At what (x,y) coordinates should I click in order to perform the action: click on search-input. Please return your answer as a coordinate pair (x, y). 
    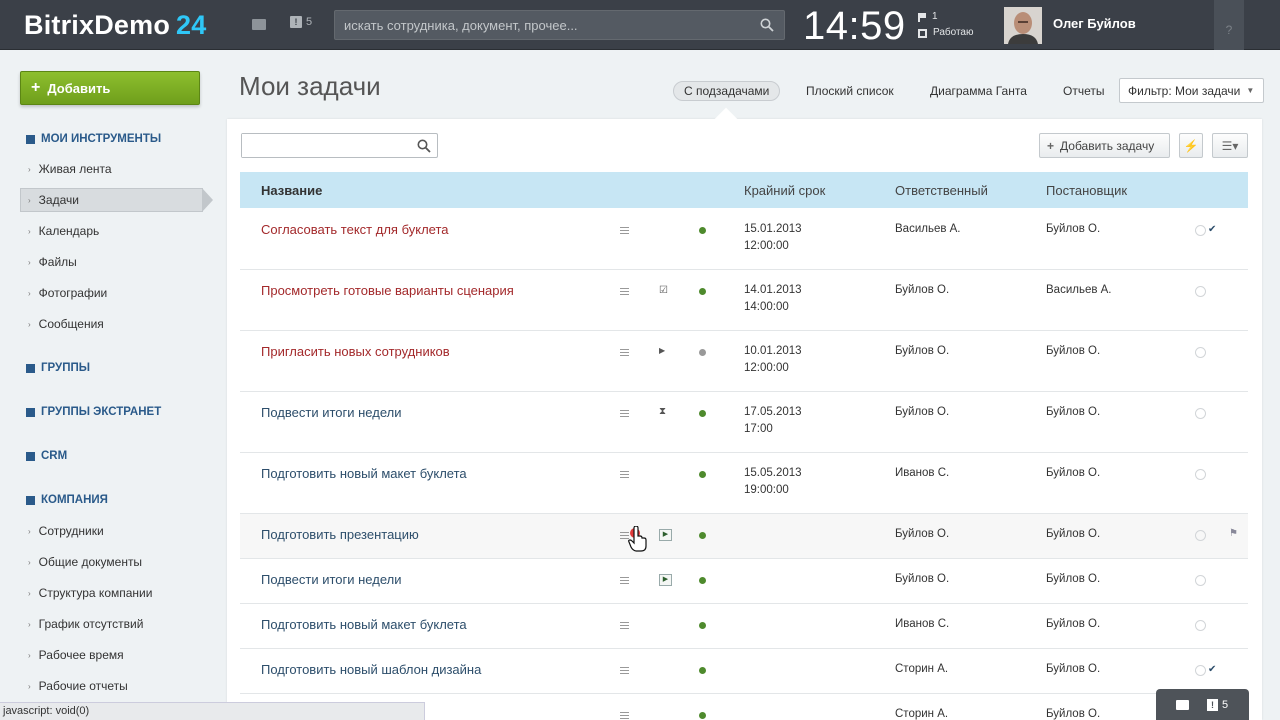
    Looking at the image, I should click on (540, 25).